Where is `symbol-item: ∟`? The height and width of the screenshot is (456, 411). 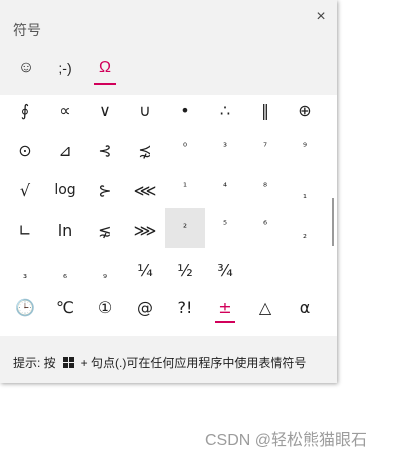
symbol-item: ∟ is located at coordinates (25, 230).